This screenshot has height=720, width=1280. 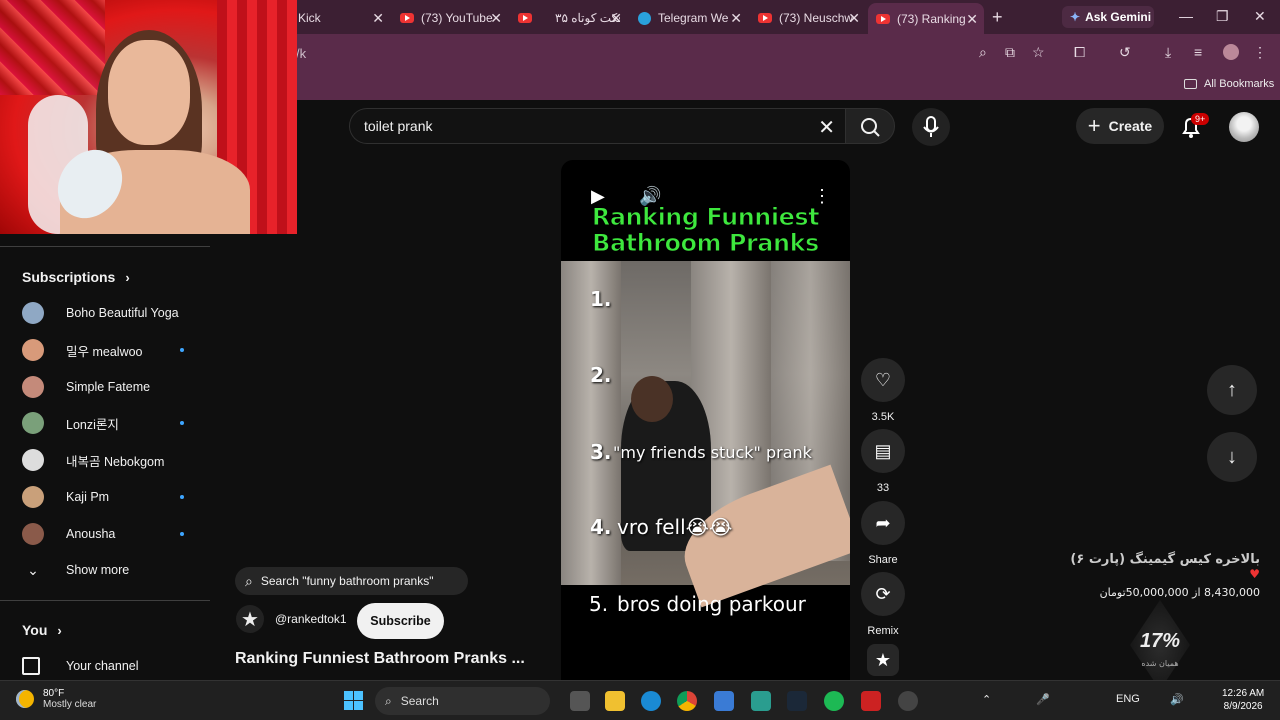 What do you see at coordinates (107, 313) in the screenshot?
I see `sidebar-item-boho-beautiful-yoga: Boho Beautiful Yoga` at bounding box center [107, 313].